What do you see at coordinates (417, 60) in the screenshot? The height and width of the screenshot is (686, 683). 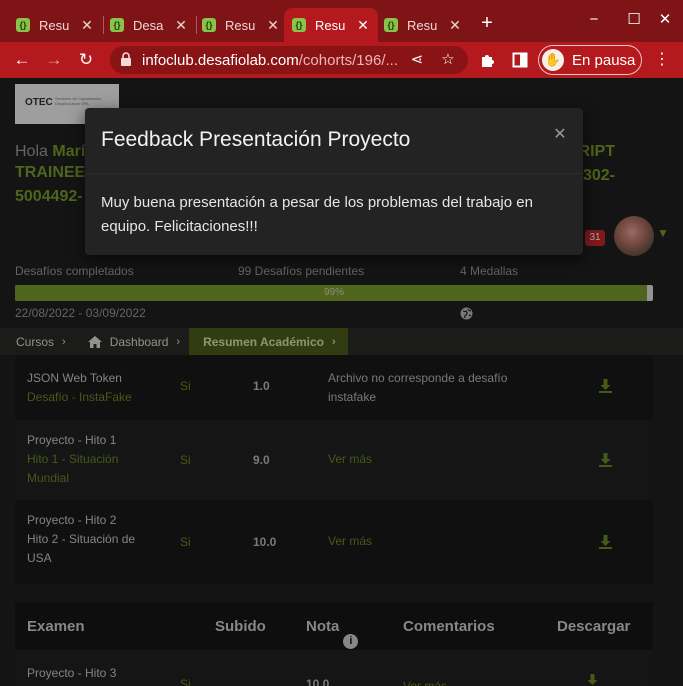 I see `share-icon: ⋖` at bounding box center [417, 60].